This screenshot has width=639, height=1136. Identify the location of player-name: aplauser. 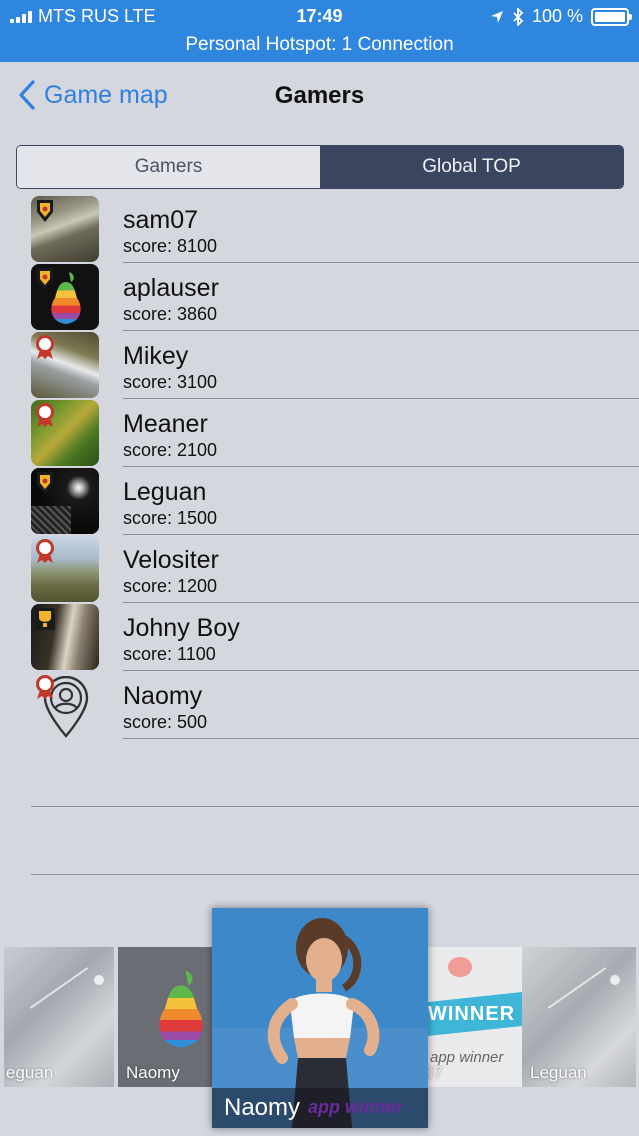
(171, 288).